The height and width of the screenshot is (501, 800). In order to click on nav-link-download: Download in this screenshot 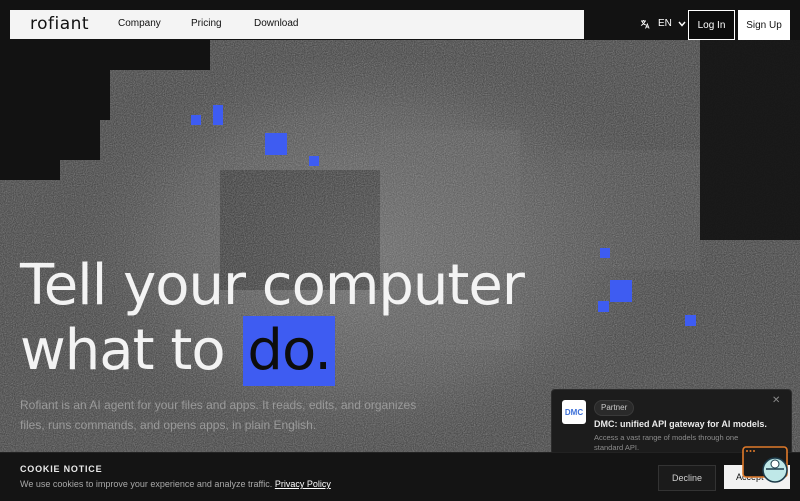, I will do `click(276, 23)`.